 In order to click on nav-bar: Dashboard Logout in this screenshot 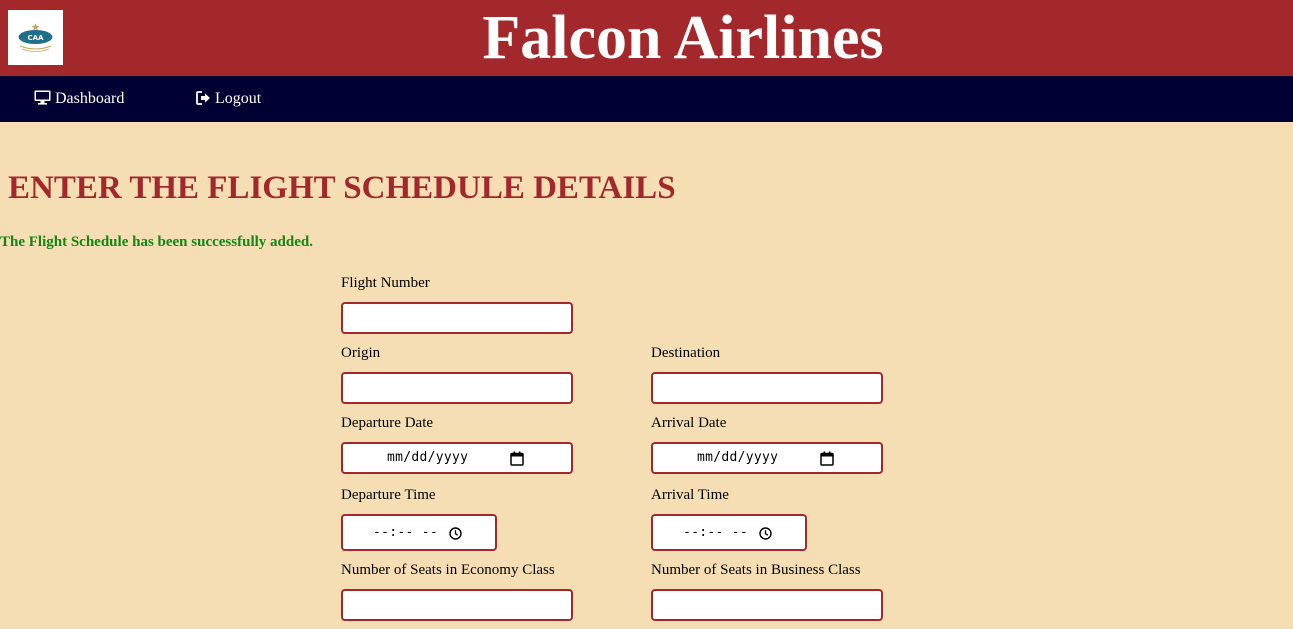, I will do `click(646, 99)`.